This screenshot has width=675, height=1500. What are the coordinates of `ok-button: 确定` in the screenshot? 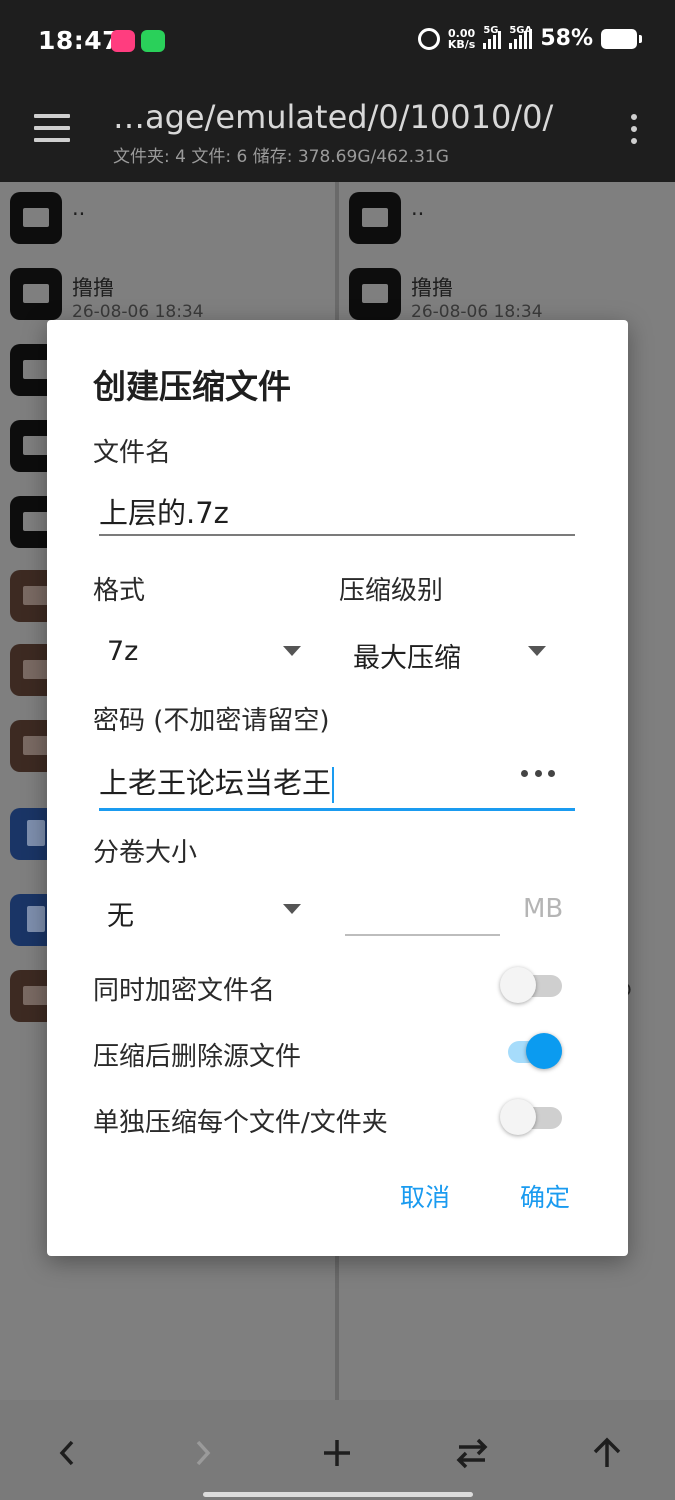 It's located at (545, 1196).